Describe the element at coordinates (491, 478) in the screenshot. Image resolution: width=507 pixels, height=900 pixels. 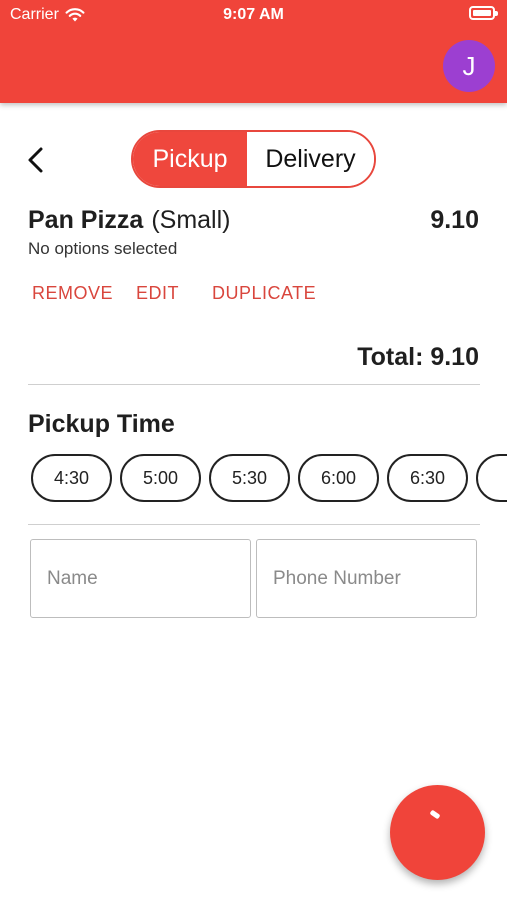
I see `time-slot-partial` at that location.